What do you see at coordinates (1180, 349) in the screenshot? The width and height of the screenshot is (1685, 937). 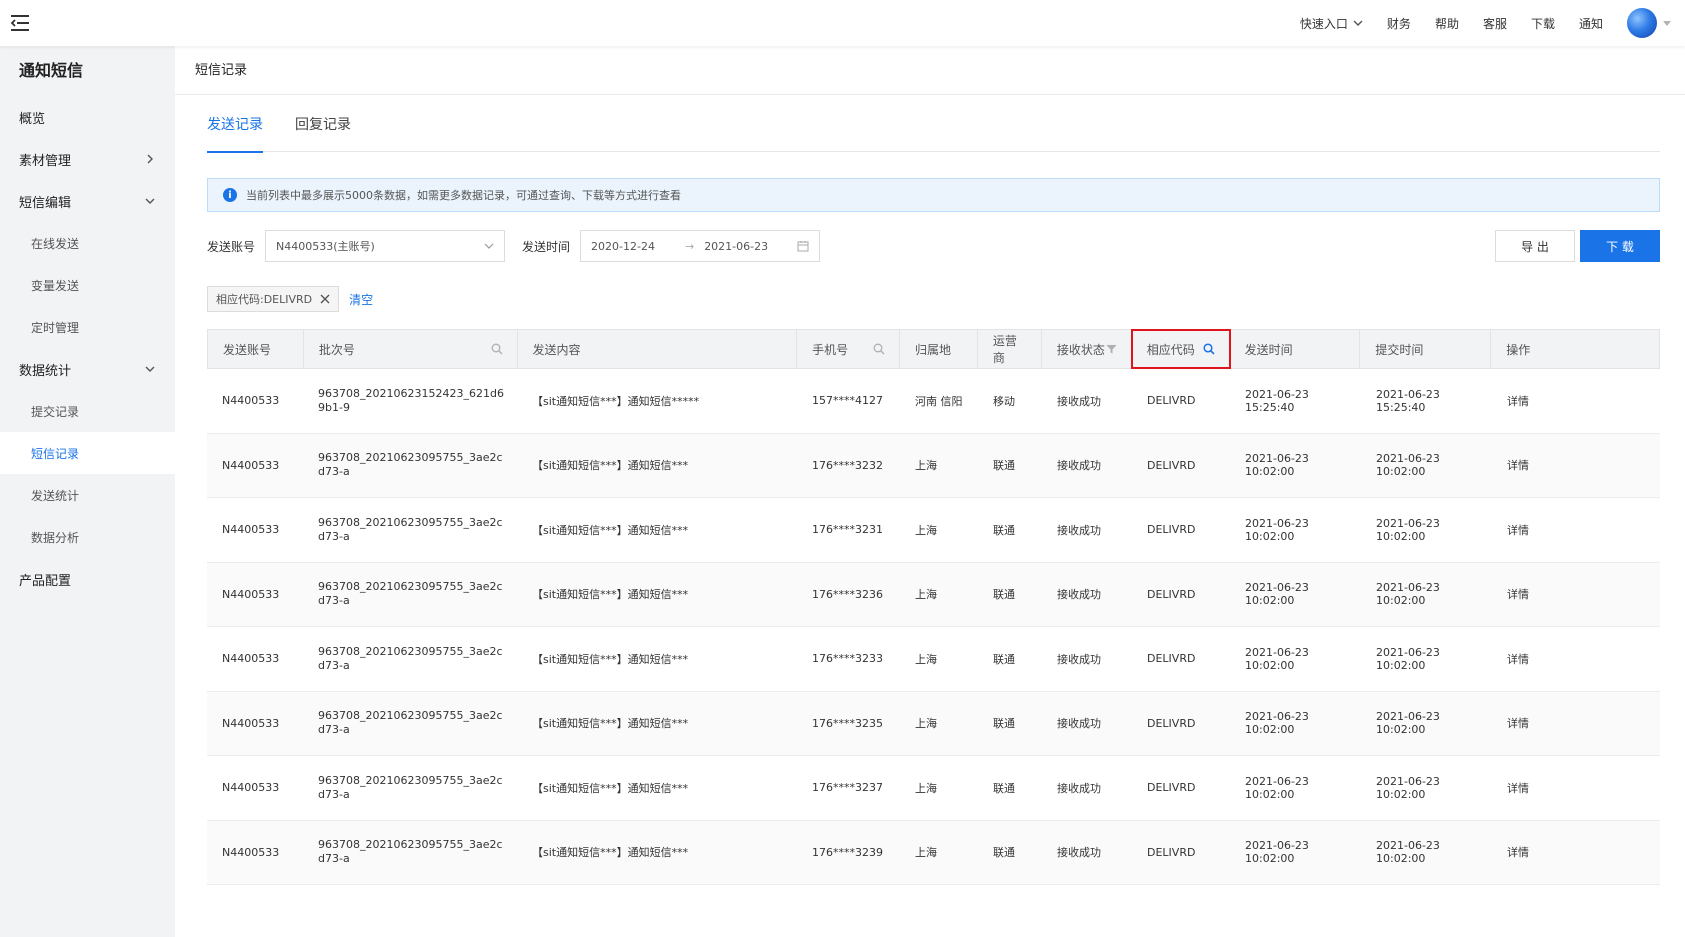 I see `column-header-response-code: 相应代码` at bounding box center [1180, 349].